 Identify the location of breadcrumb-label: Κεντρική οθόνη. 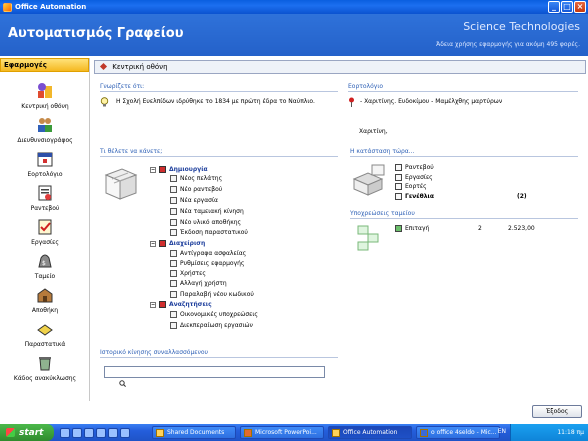
(140, 67).